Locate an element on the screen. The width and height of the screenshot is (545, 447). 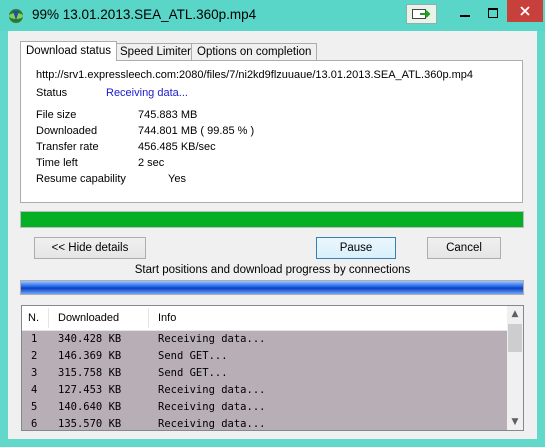
hide-details-button: << Hide details is located at coordinates (90, 248).